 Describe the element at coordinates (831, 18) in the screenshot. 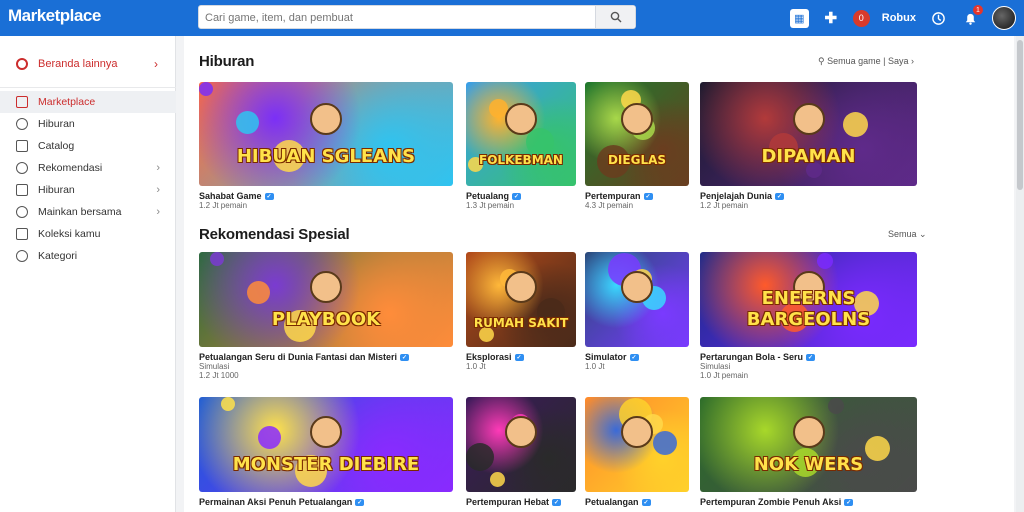

I see `build-icon: ✚` at that location.